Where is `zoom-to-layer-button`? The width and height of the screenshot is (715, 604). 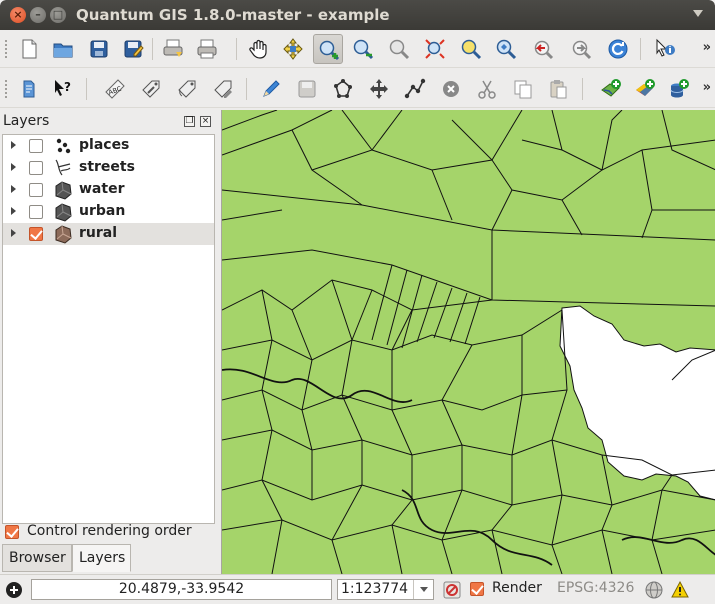
zoom-to-layer-button is located at coordinates (506, 49).